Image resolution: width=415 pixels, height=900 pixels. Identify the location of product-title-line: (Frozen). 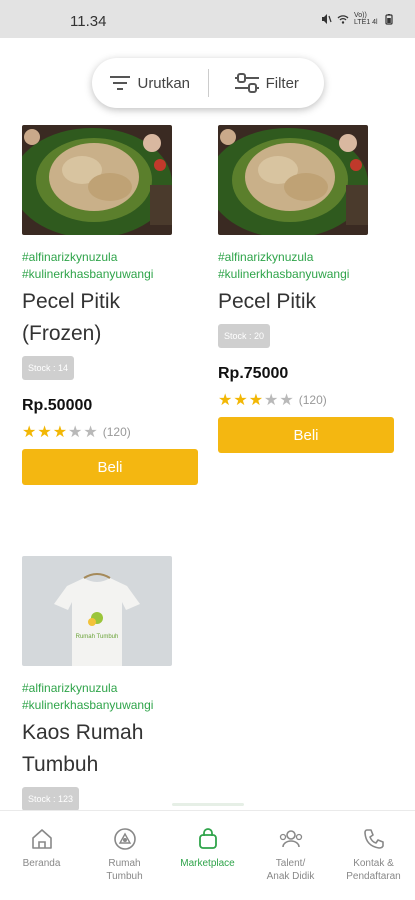
(62, 333).